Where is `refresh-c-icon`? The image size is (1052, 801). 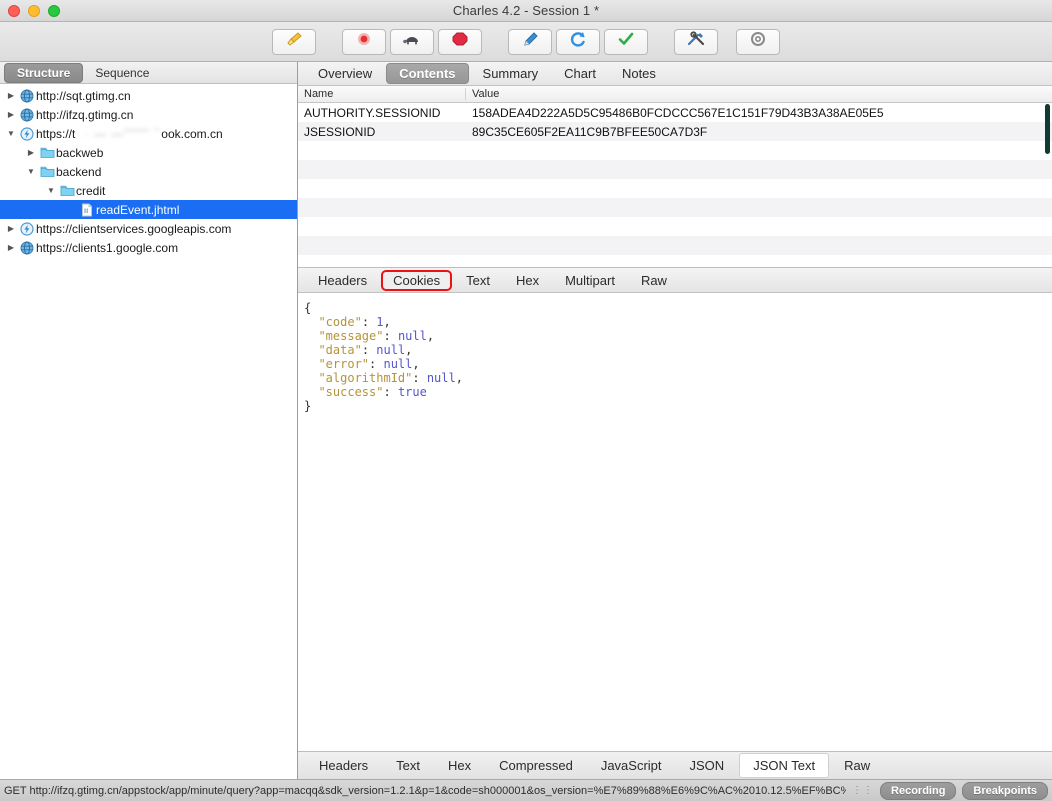
refresh-c-icon is located at coordinates (578, 41).